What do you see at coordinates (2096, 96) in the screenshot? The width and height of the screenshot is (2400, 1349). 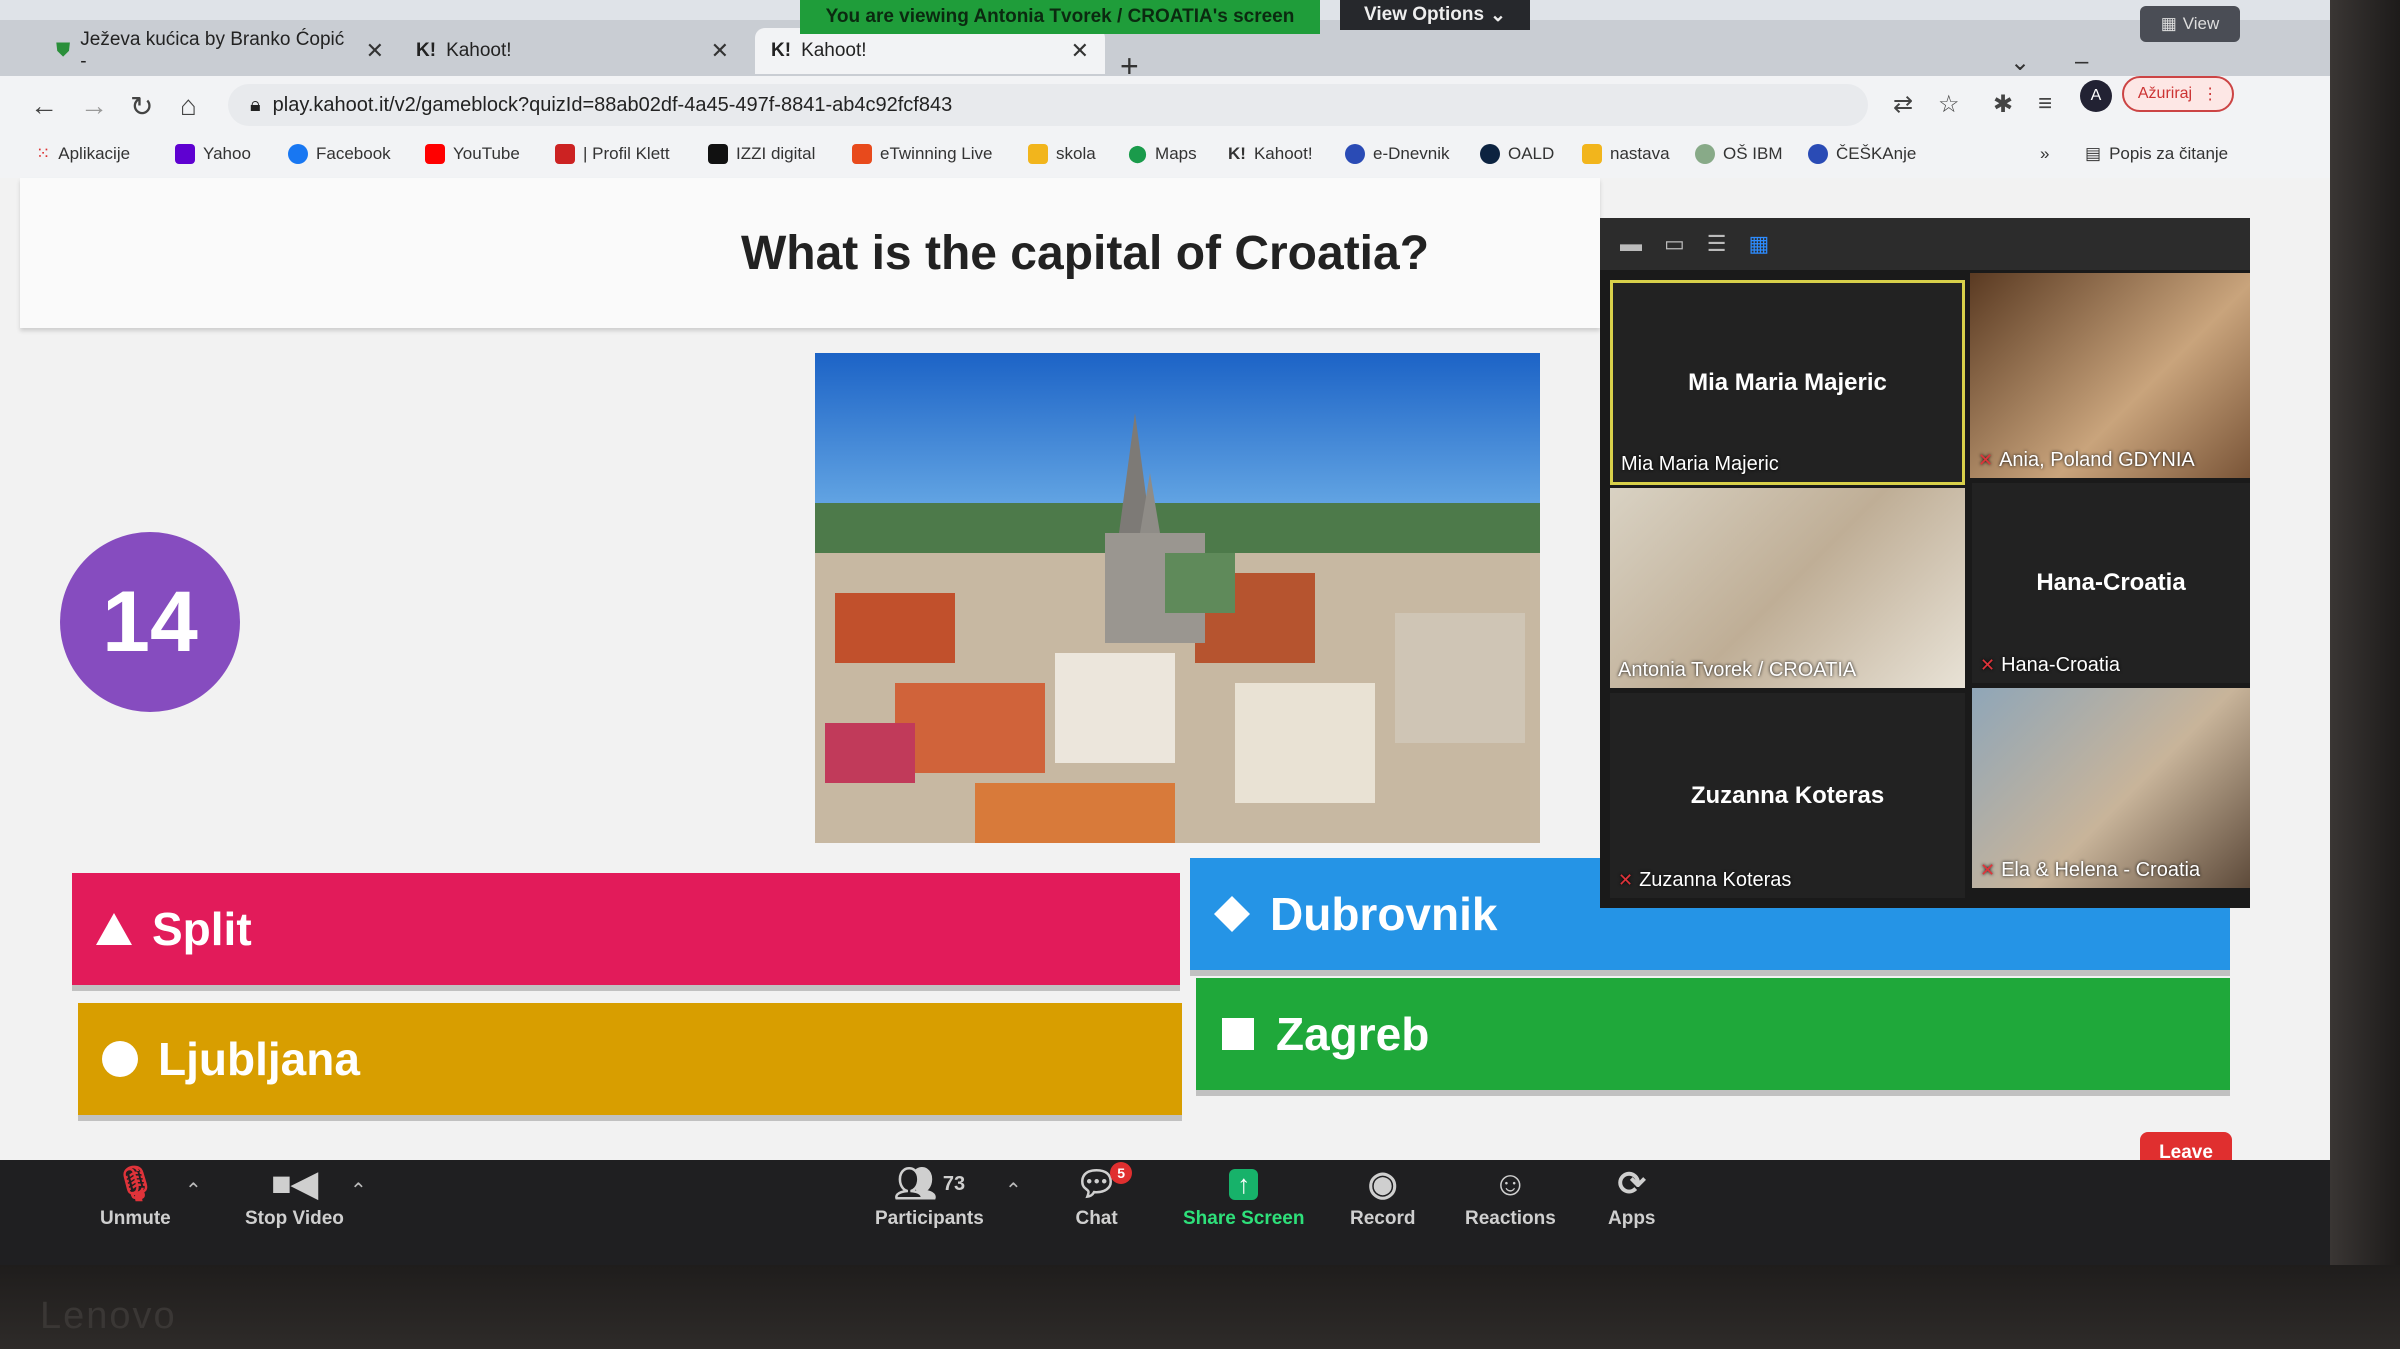 I see `profile-avatar: A` at bounding box center [2096, 96].